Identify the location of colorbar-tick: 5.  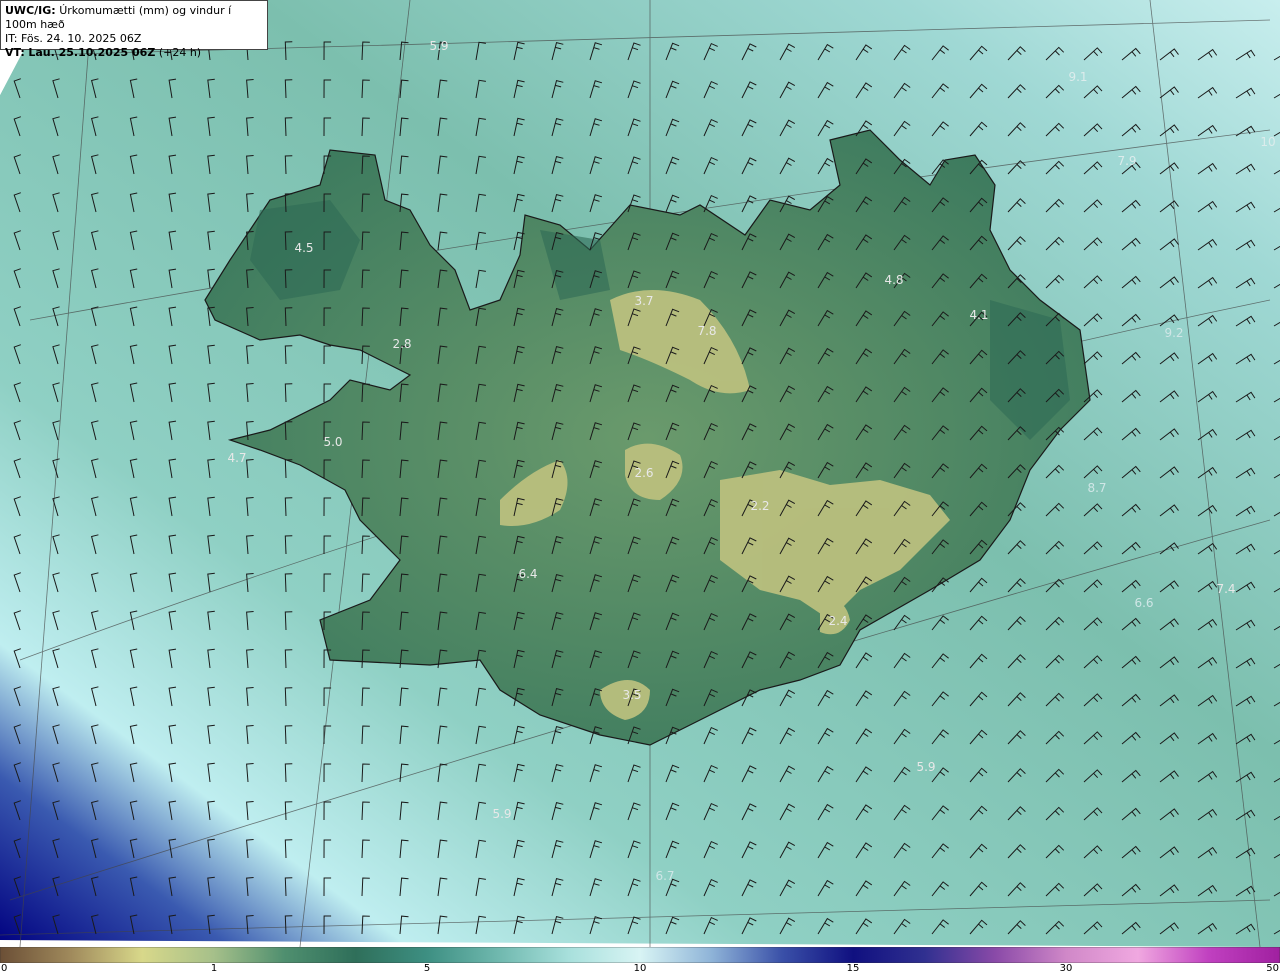
(427, 968).